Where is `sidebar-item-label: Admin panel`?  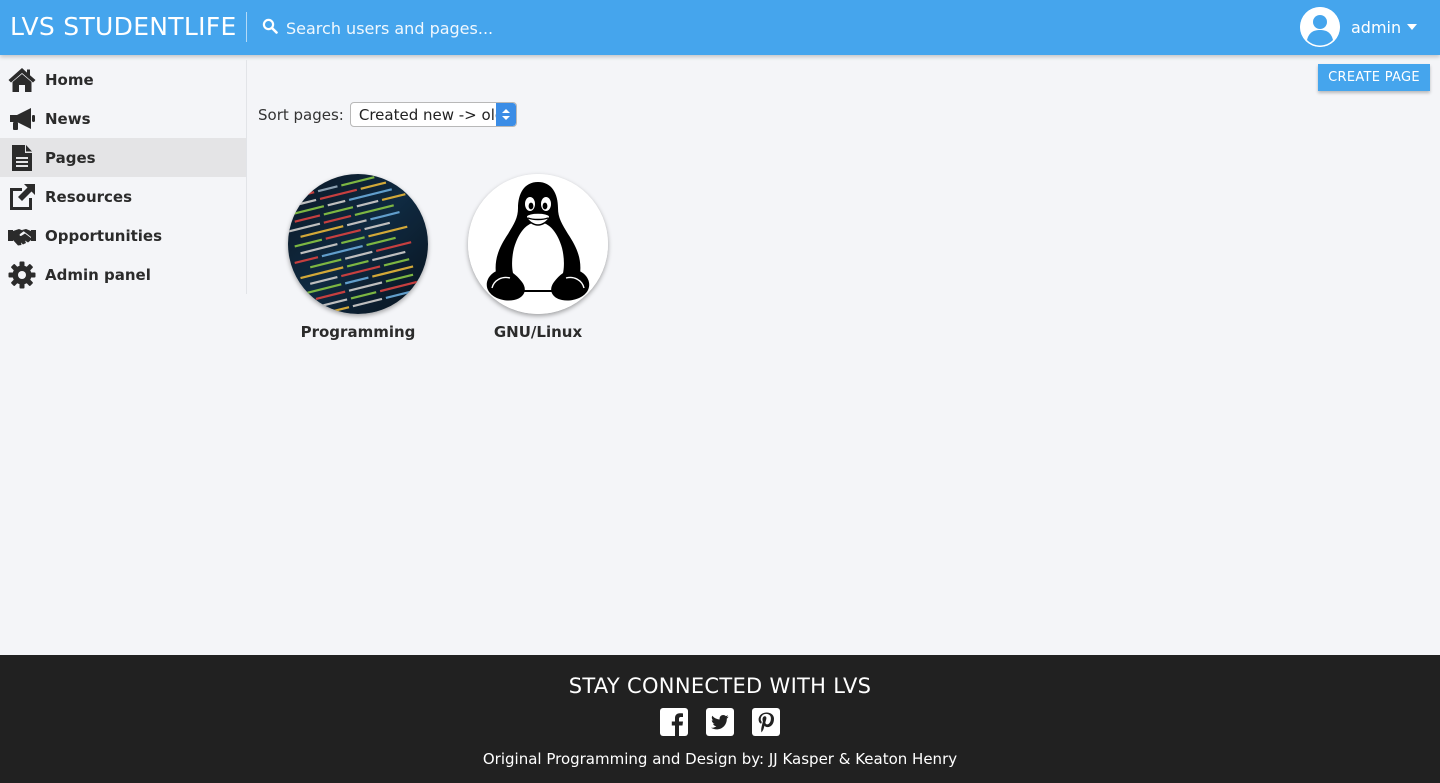 sidebar-item-label: Admin panel is located at coordinates (98, 274).